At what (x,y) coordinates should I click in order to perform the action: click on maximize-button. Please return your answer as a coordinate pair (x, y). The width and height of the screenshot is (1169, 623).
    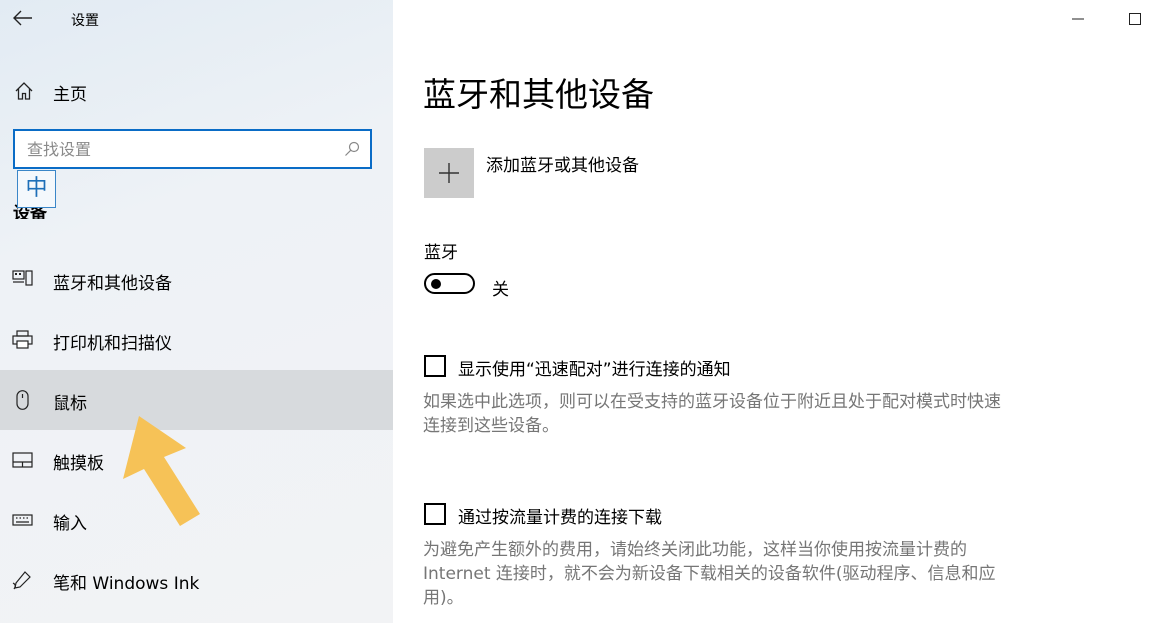
    Looking at the image, I should click on (1135, 19).